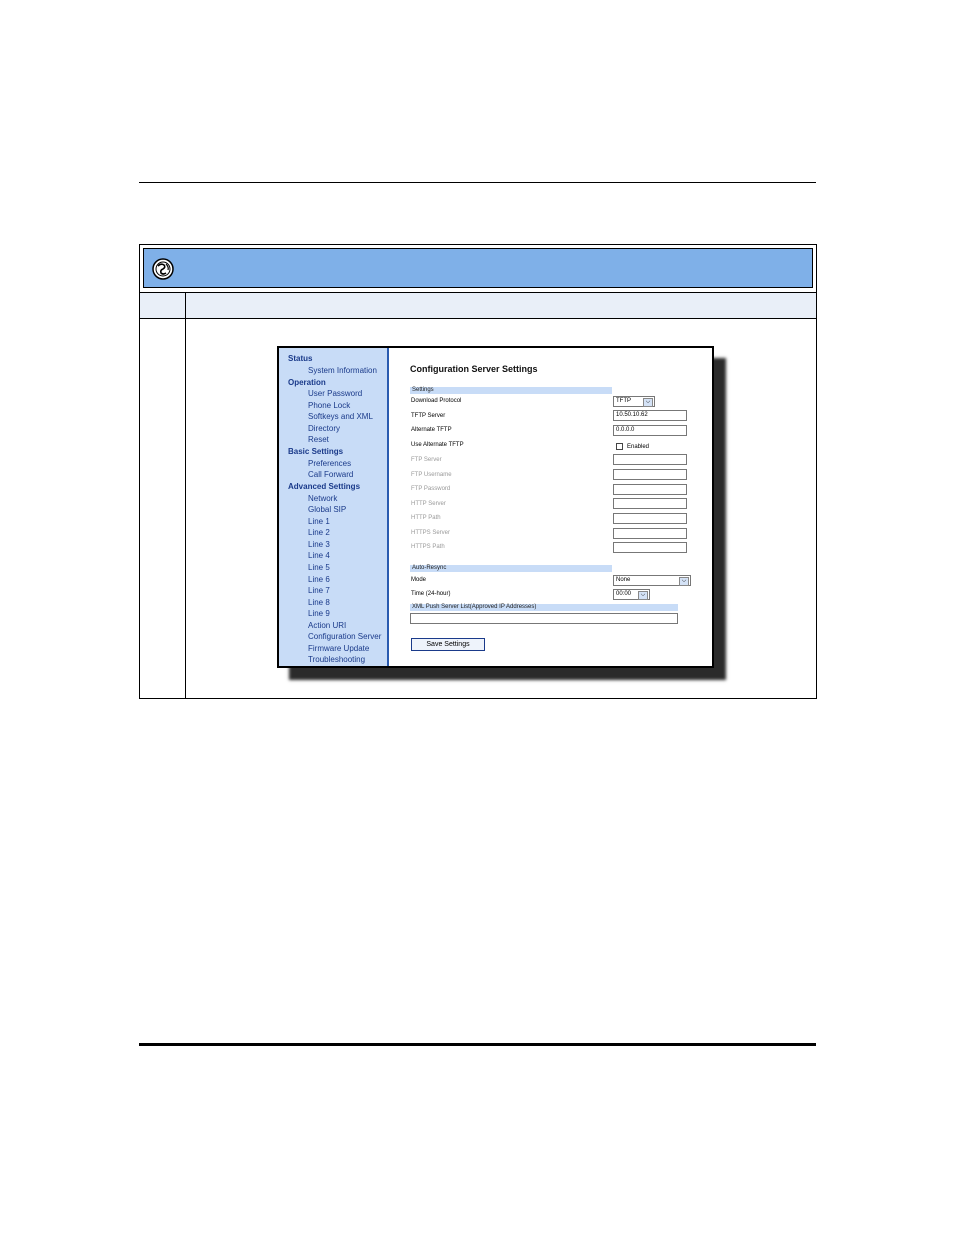  What do you see at coordinates (419, 580) in the screenshot?
I see `mode-label: Mode` at bounding box center [419, 580].